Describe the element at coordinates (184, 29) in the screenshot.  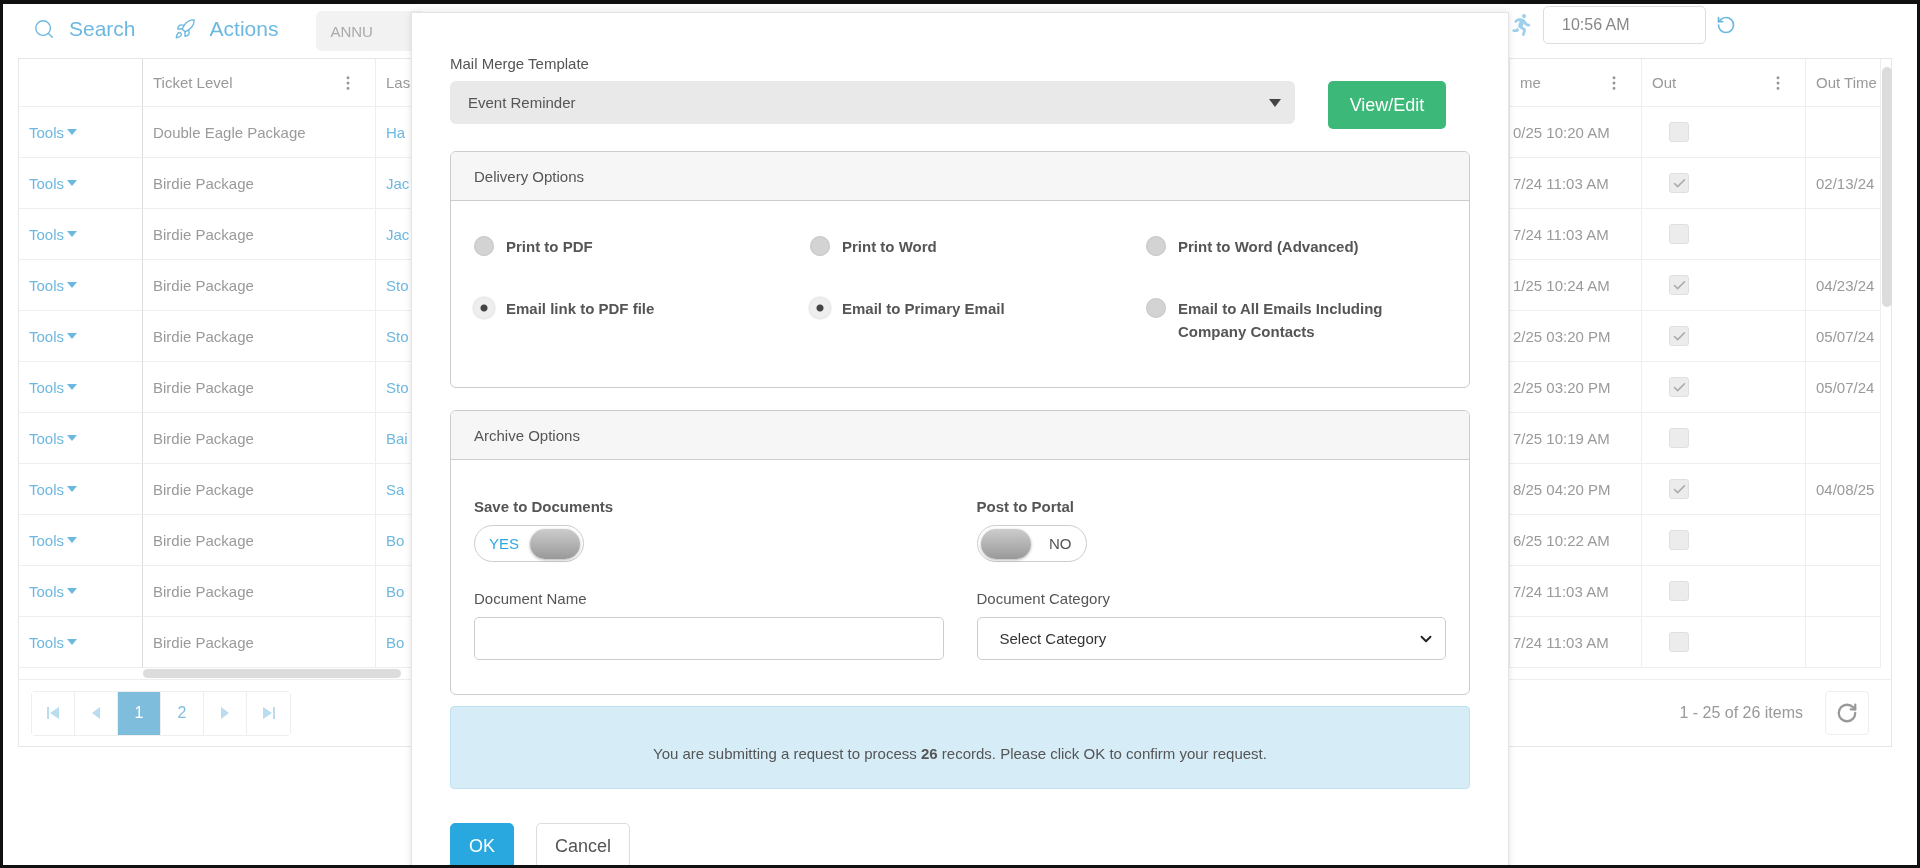
I see `rocket-icon` at that location.